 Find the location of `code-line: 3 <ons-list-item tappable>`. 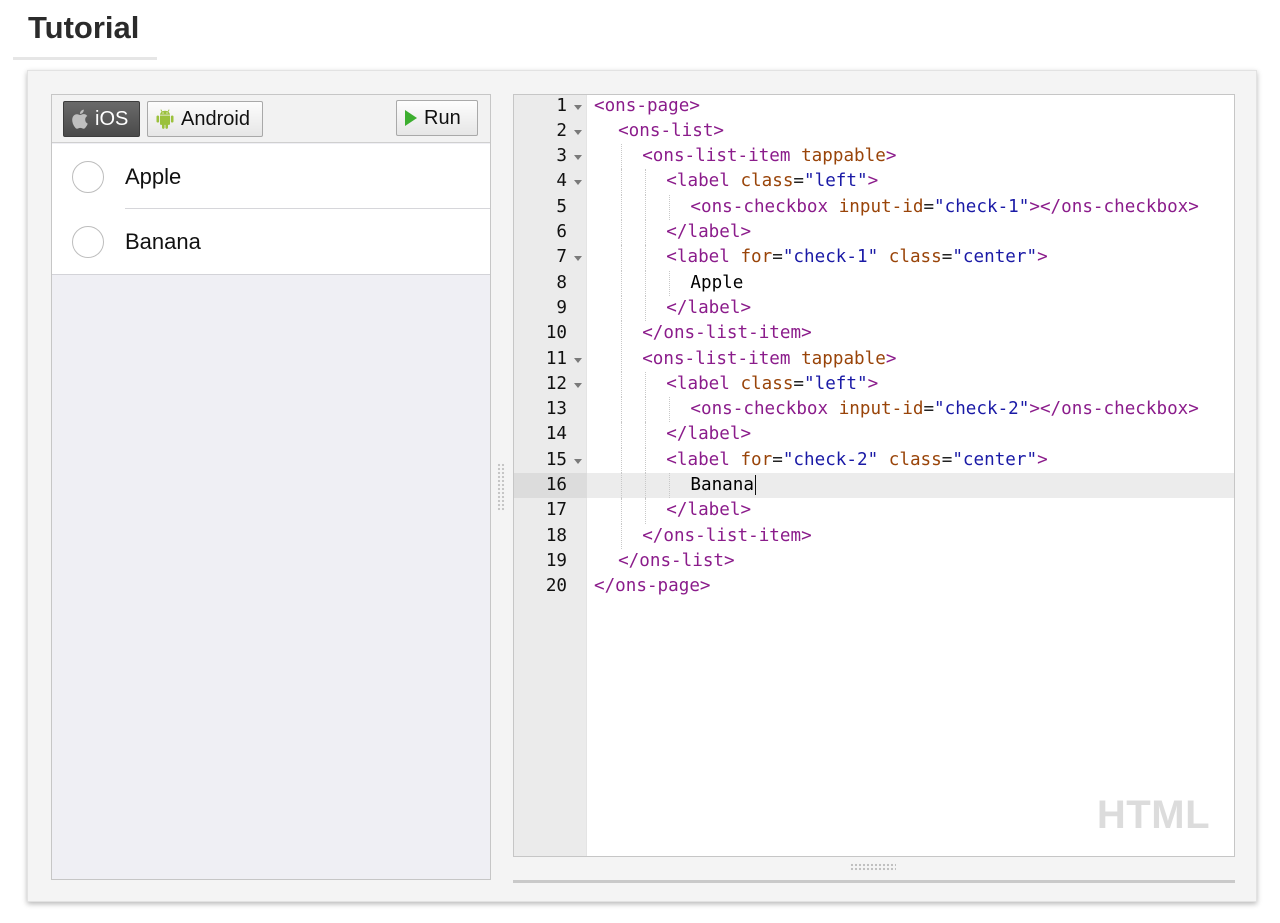

code-line: 3 <ons-list-item tappable> is located at coordinates (874, 157).